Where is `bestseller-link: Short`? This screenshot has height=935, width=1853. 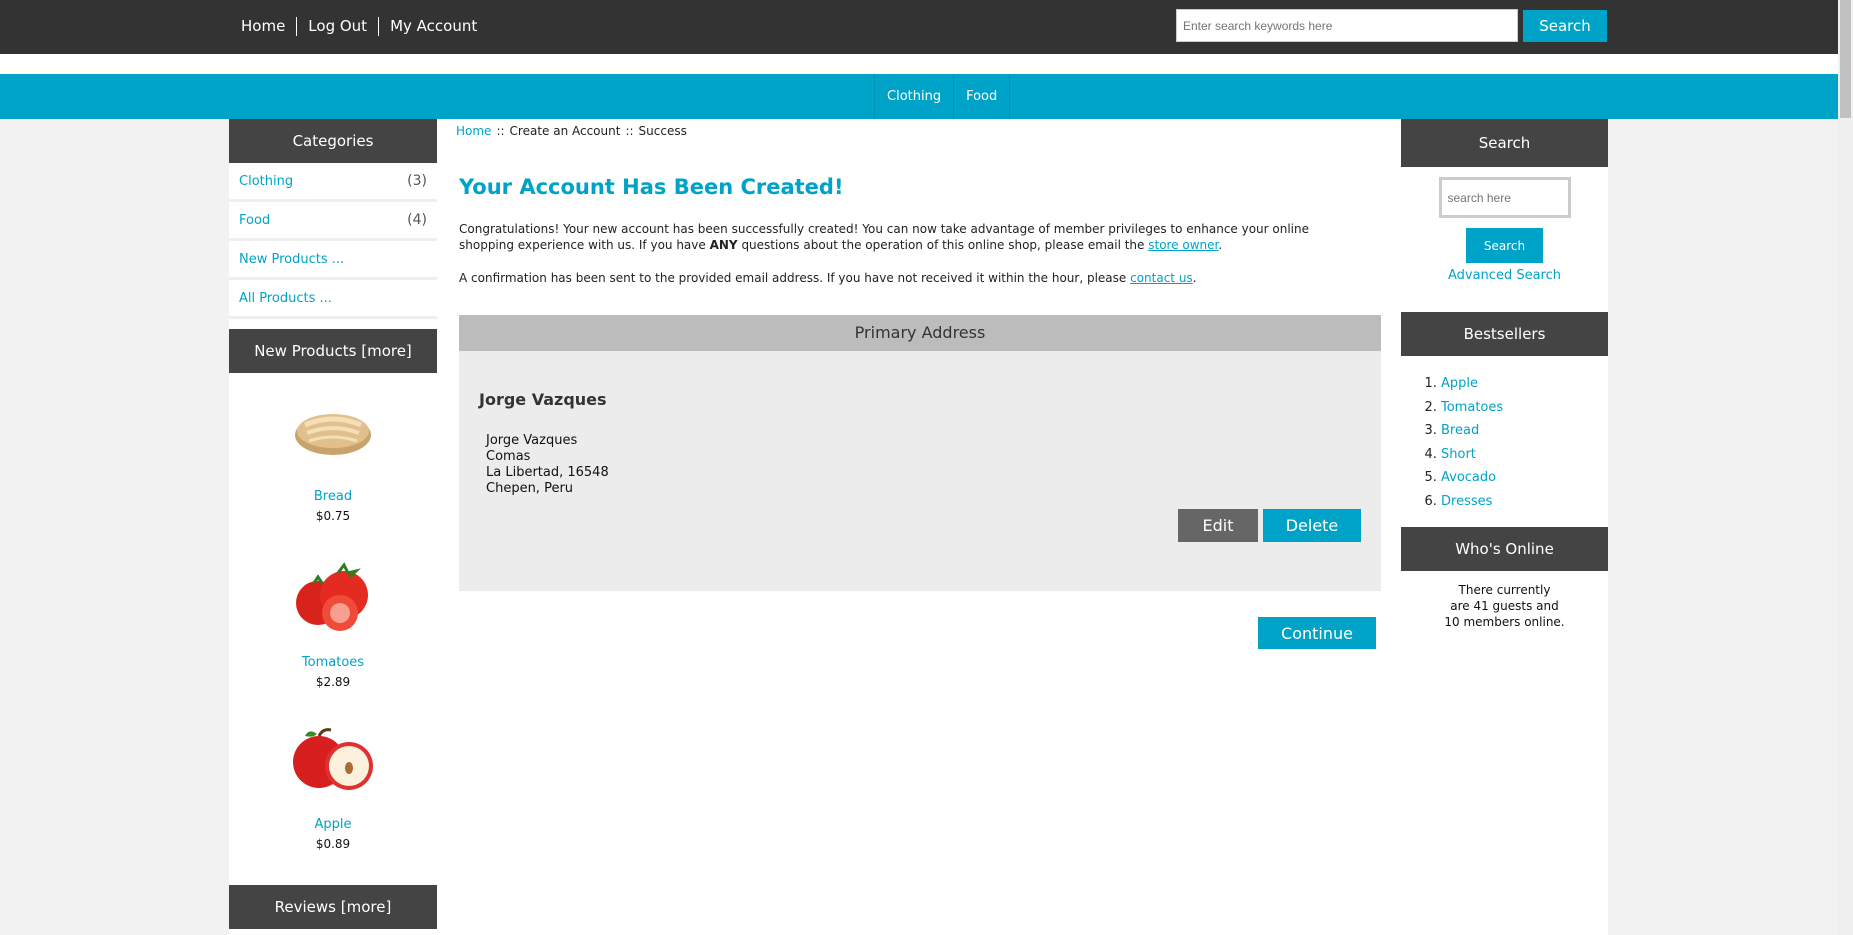
bestseller-link: Short is located at coordinates (1458, 454).